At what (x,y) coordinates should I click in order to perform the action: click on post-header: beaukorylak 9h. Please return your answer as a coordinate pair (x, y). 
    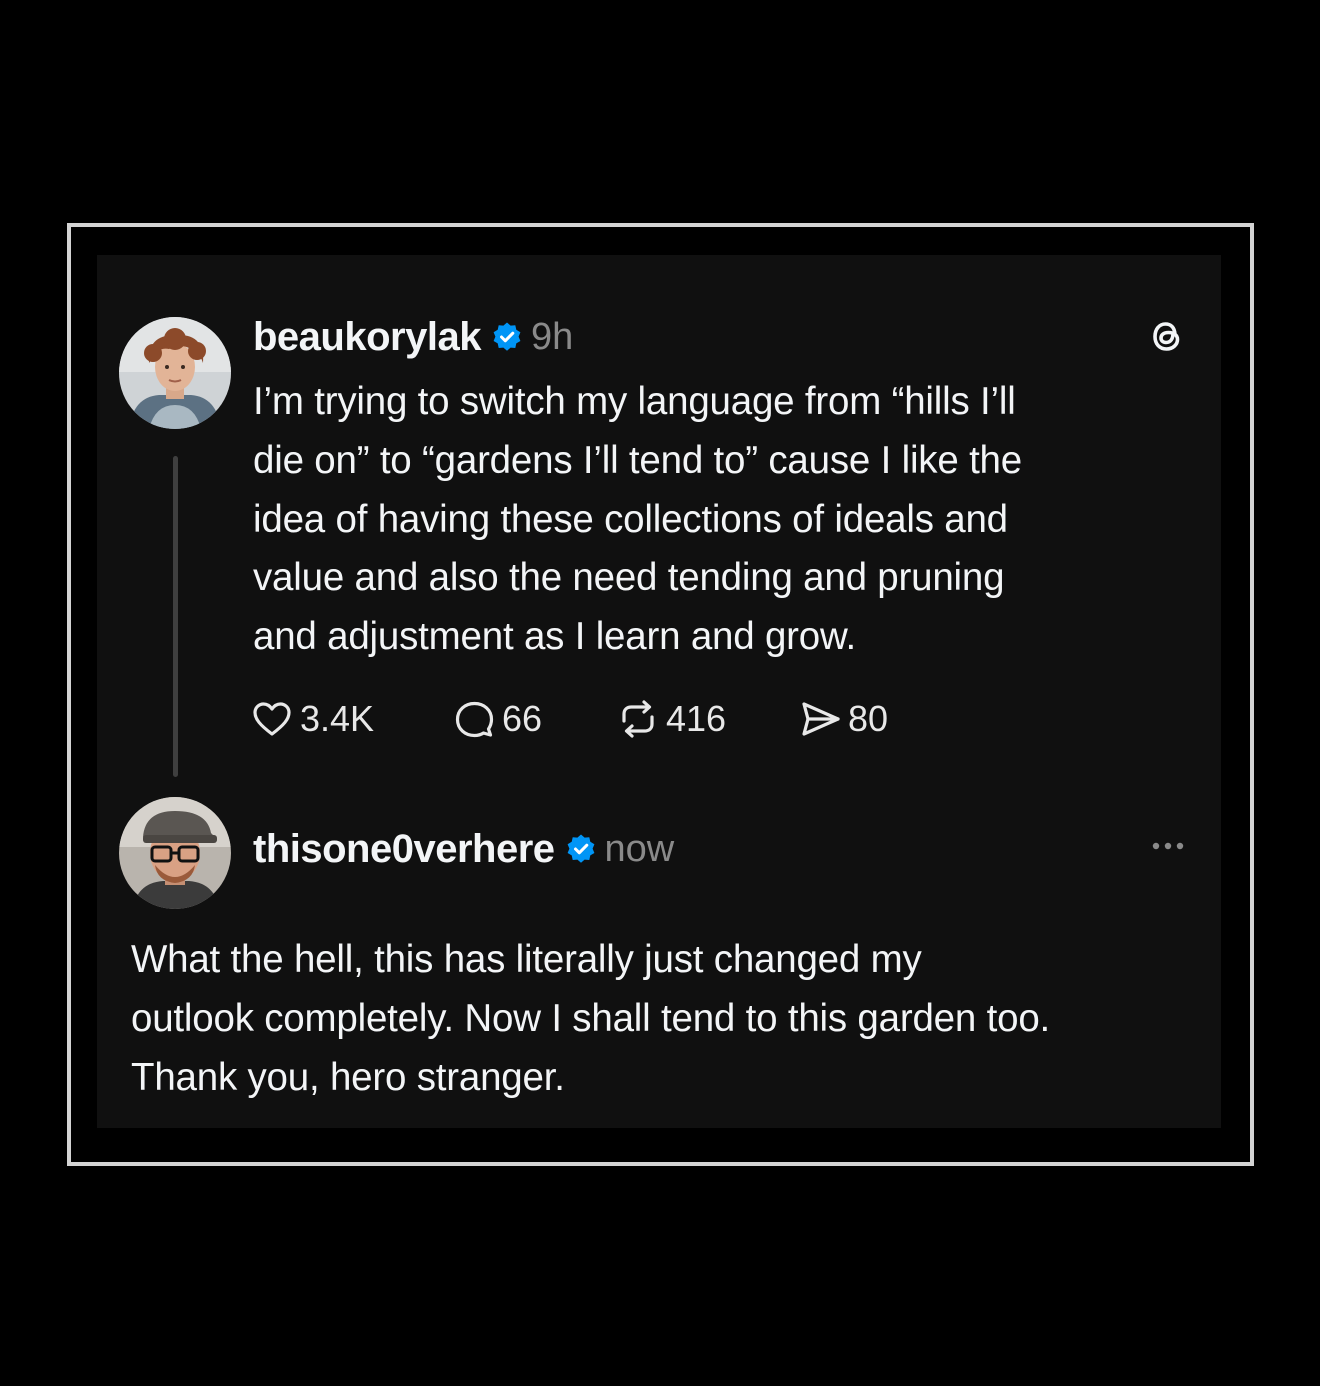
    Looking at the image, I should click on (413, 337).